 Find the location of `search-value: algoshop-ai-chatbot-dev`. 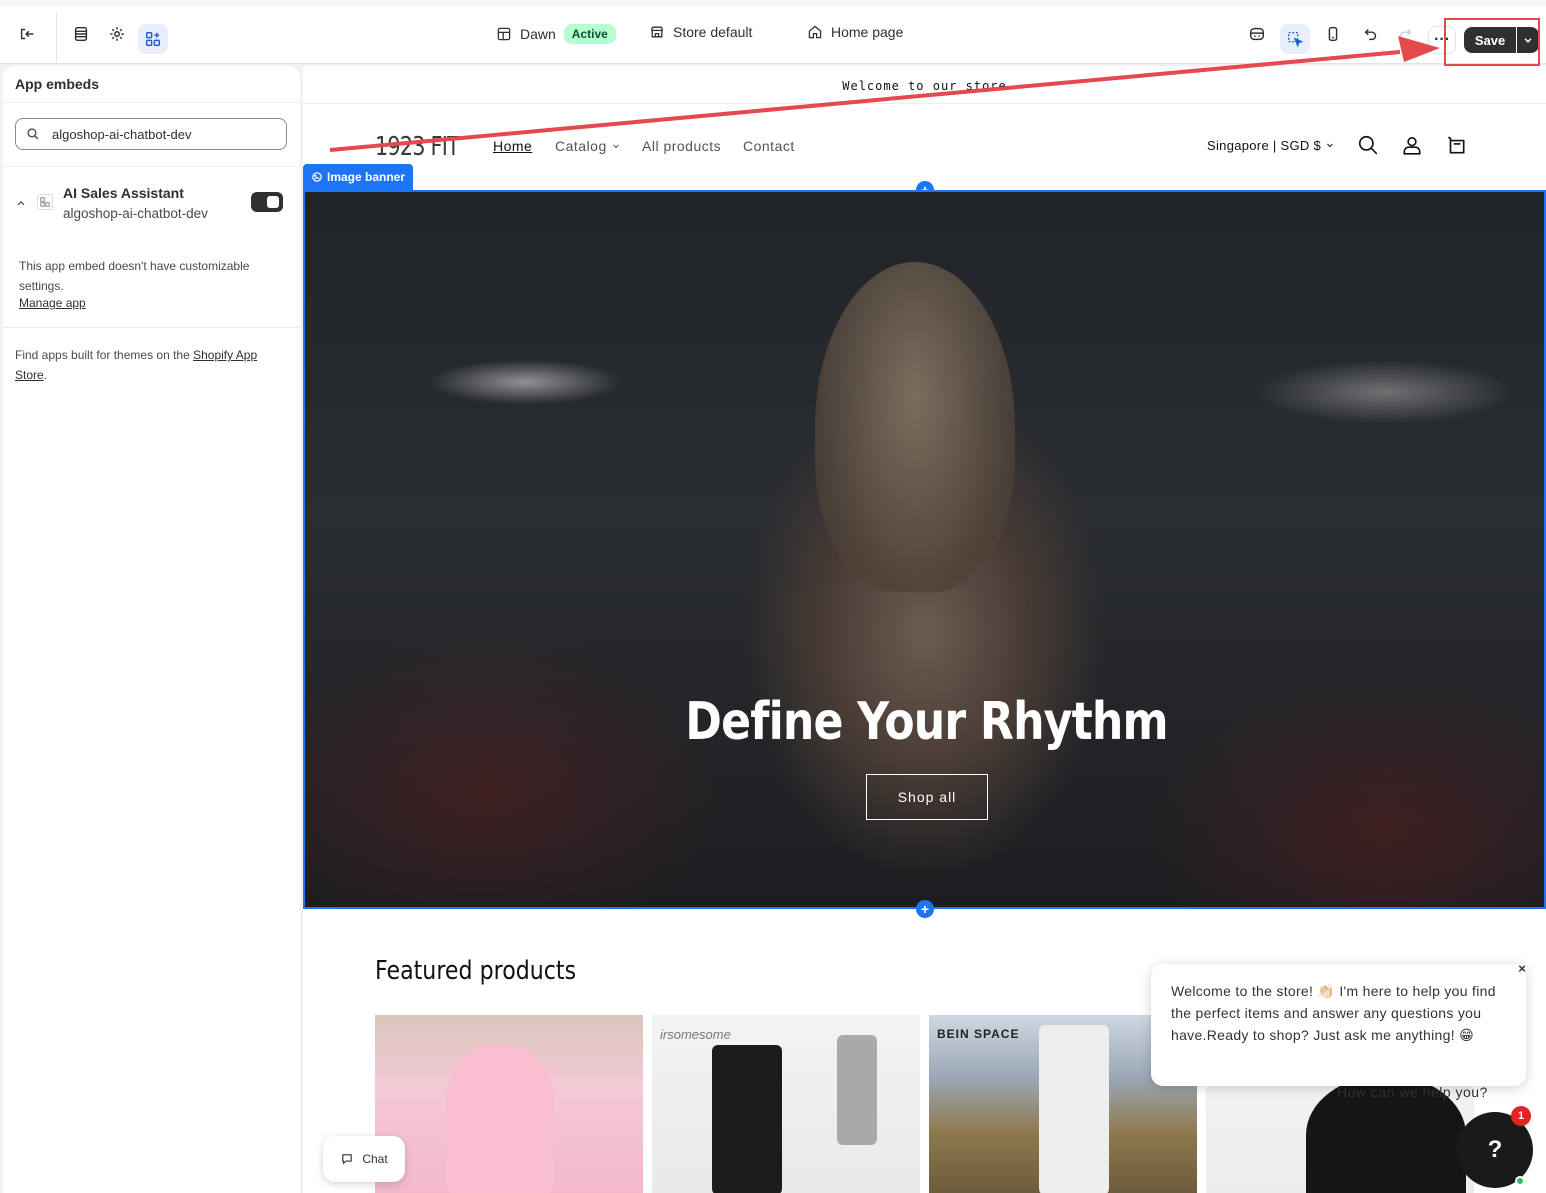

search-value: algoshop-ai-chatbot-dev is located at coordinates (122, 134).